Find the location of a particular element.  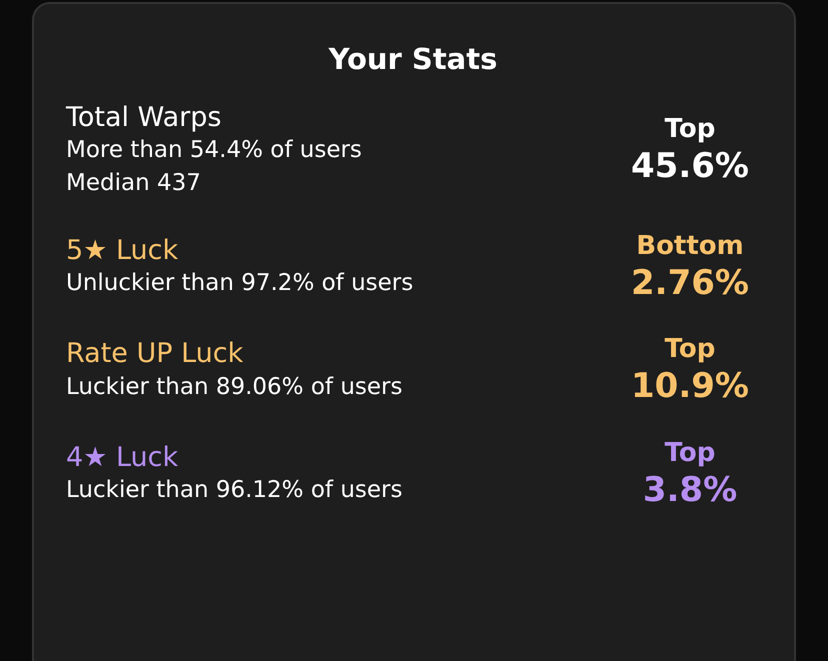

rank-value: 3.8% is located at coordinates (690, 490).